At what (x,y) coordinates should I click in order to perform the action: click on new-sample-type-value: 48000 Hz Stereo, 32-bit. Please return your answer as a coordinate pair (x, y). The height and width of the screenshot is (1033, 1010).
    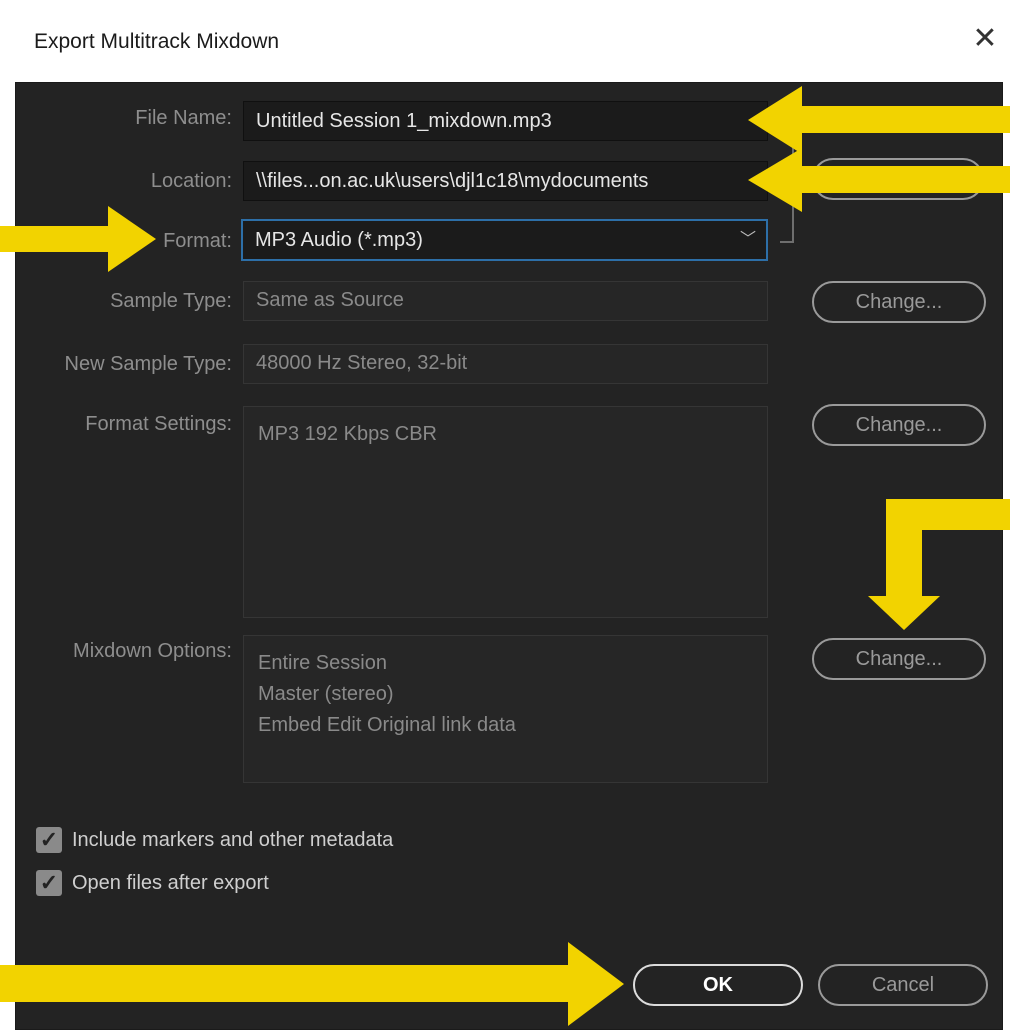
    Looking at the image, I should click on (505, 364).